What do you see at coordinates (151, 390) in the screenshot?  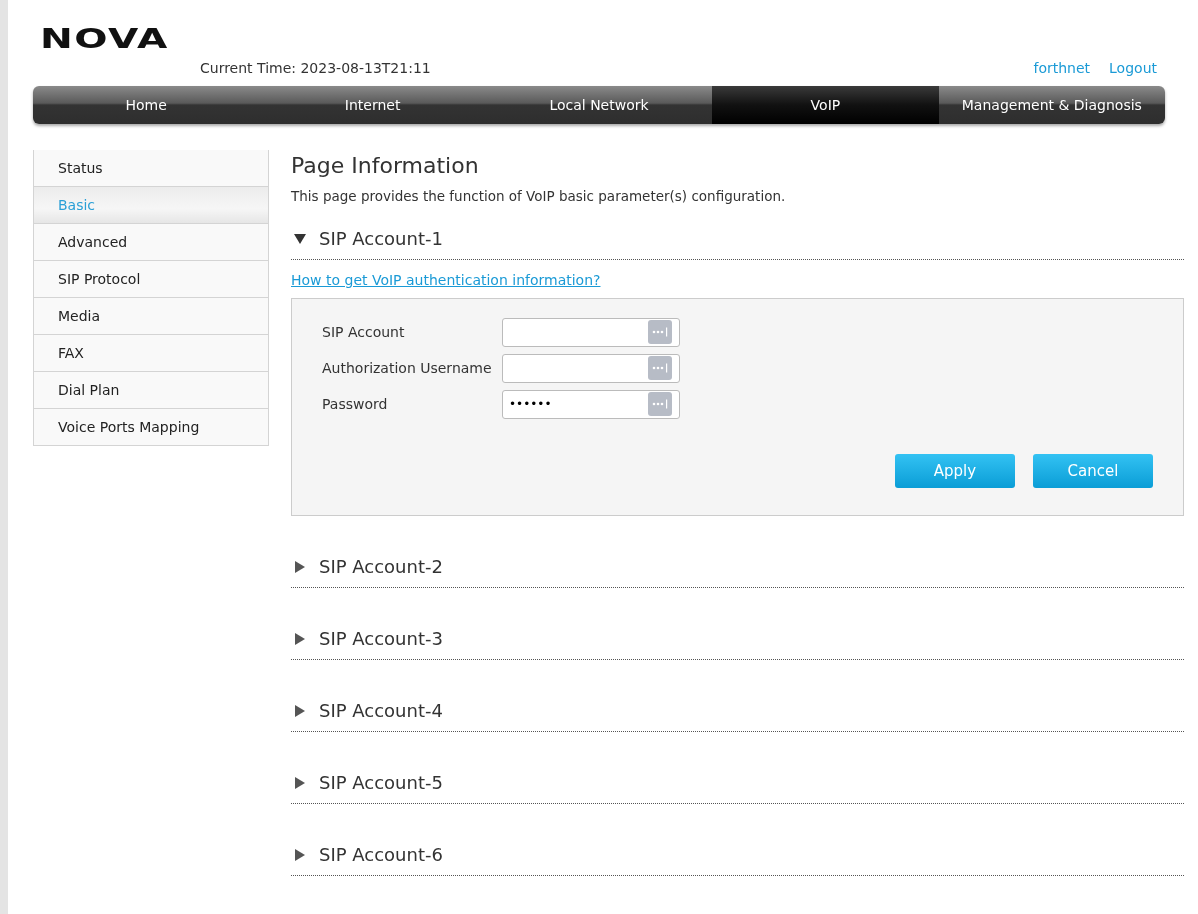 I see `sidebar-item: Dial Plan` at bounding box center [151, 390].